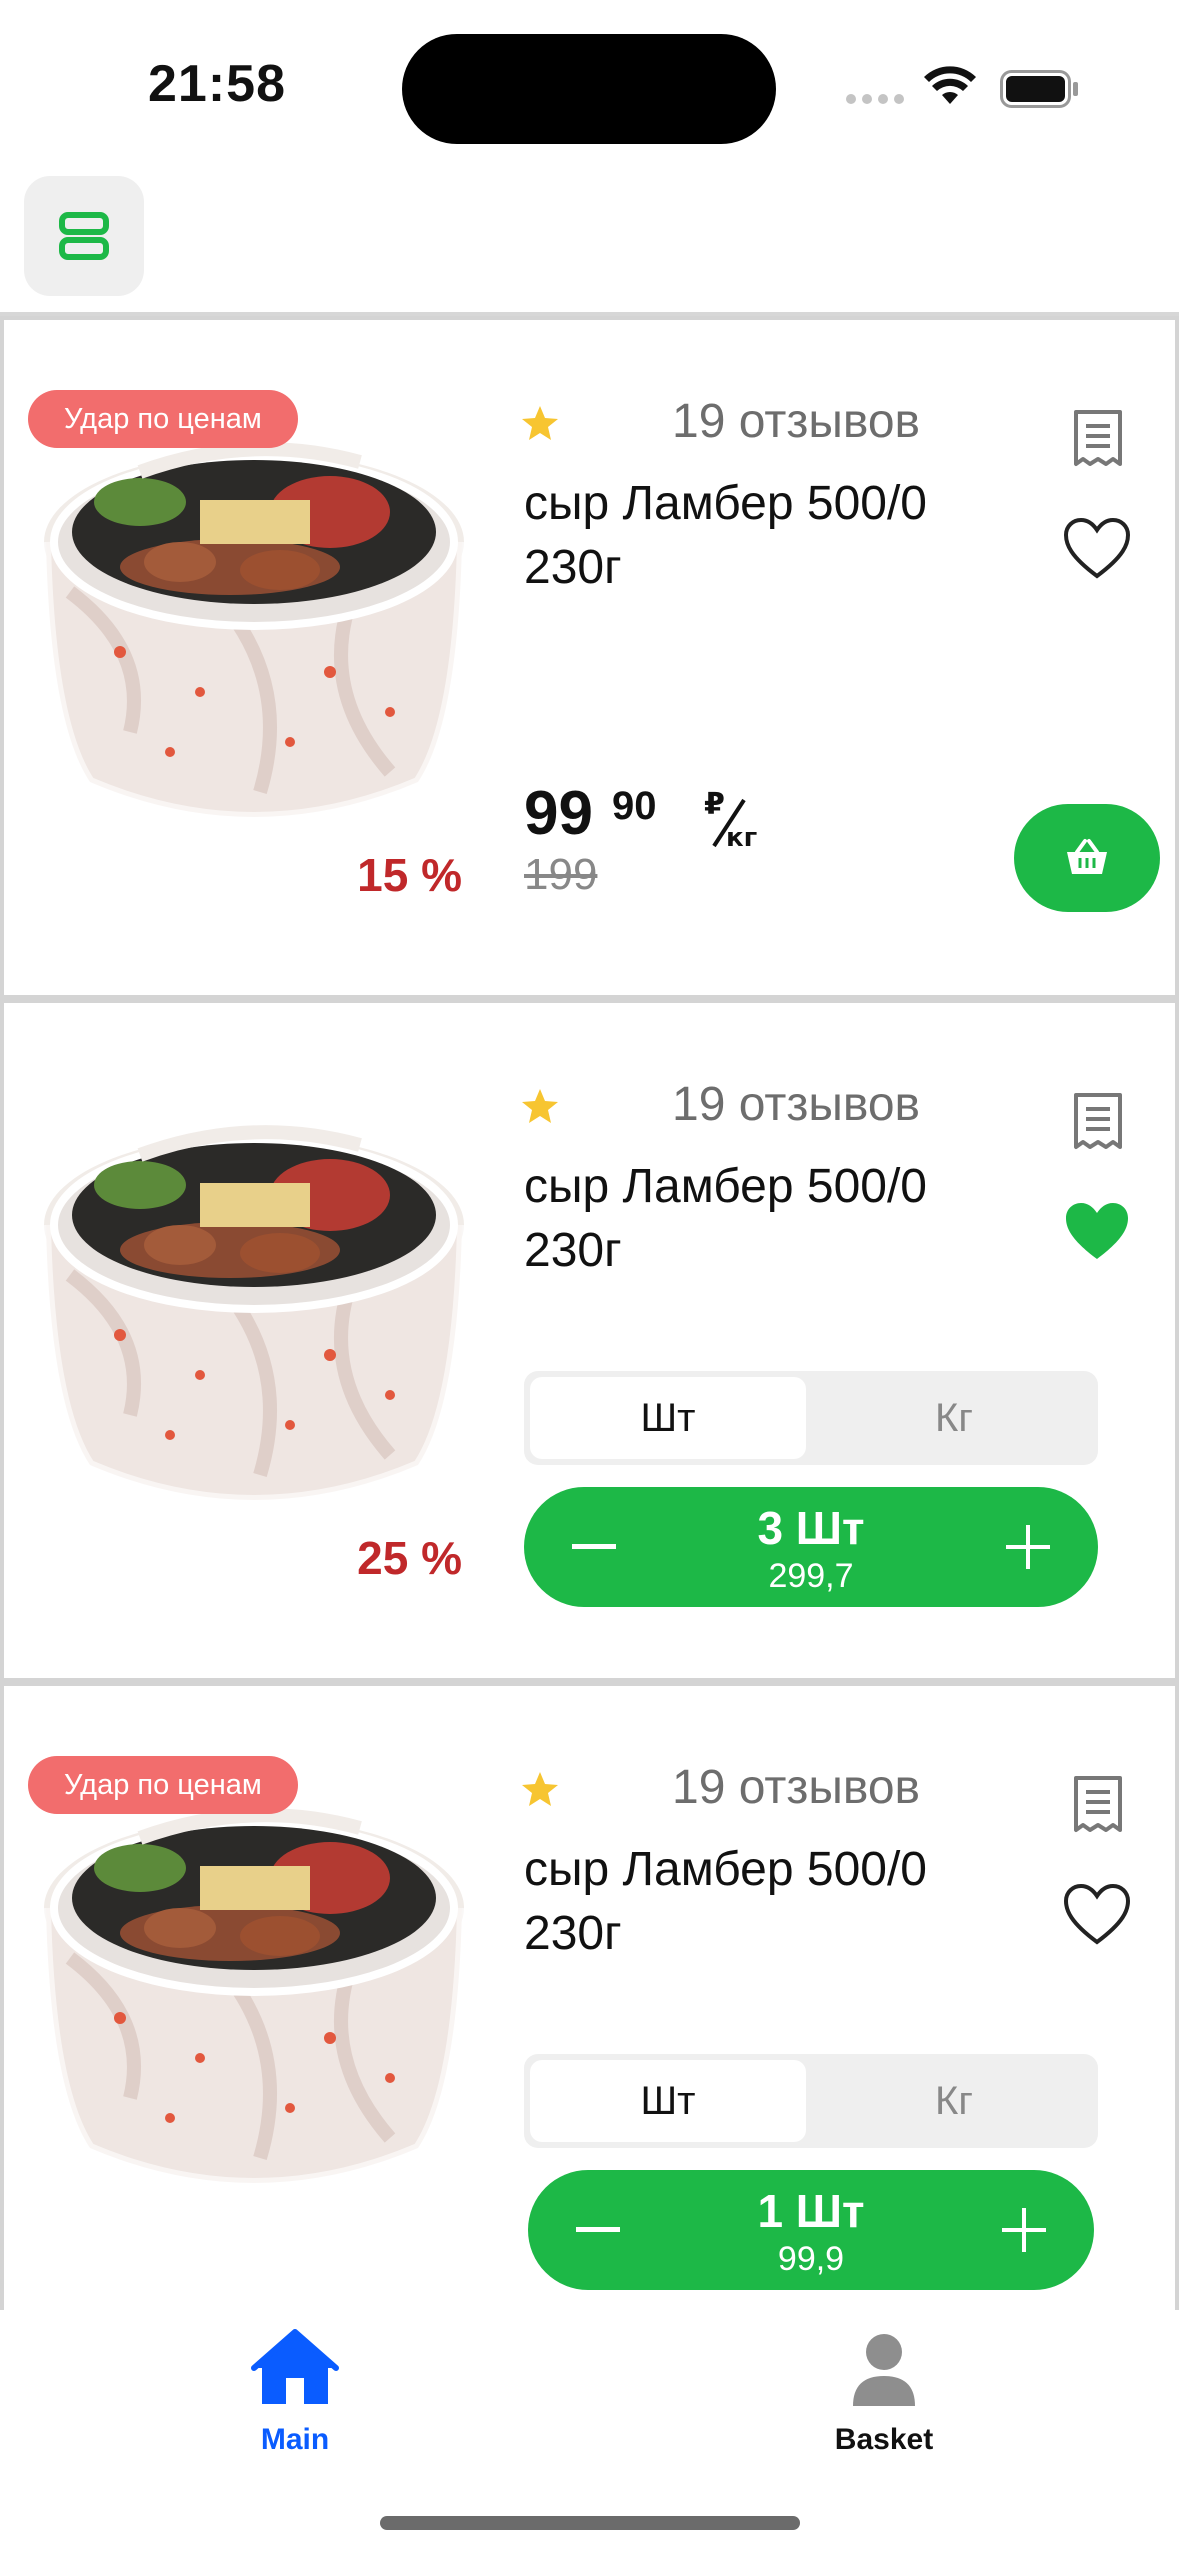 The width and height of the screenshot is (1179, 2556). What do you see at coordinates (409, 875) in the screenshot?
I see `discount-label: 15 %` at bounding box center [409, 875].